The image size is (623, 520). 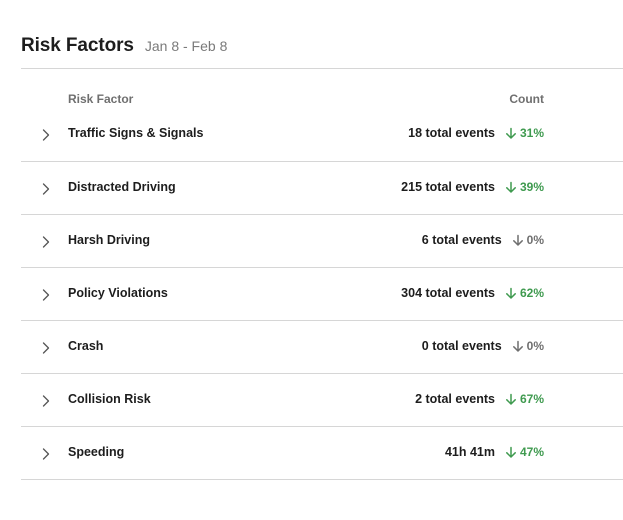 What do you see at coordinates (186, 46) in the screenshot?
I see `date-range: Jan 8 - Feb 8` at bounding box center [186, 46].